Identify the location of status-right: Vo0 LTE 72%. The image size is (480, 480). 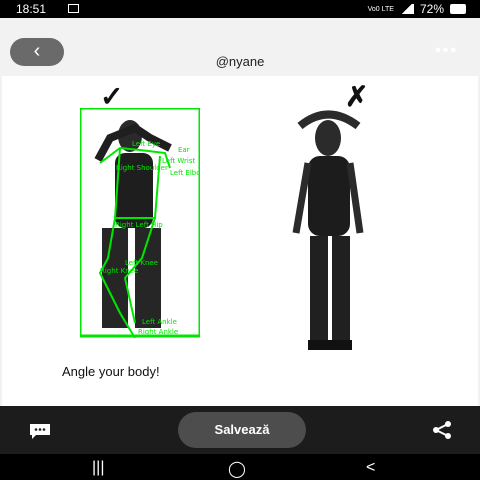
(417, 9).